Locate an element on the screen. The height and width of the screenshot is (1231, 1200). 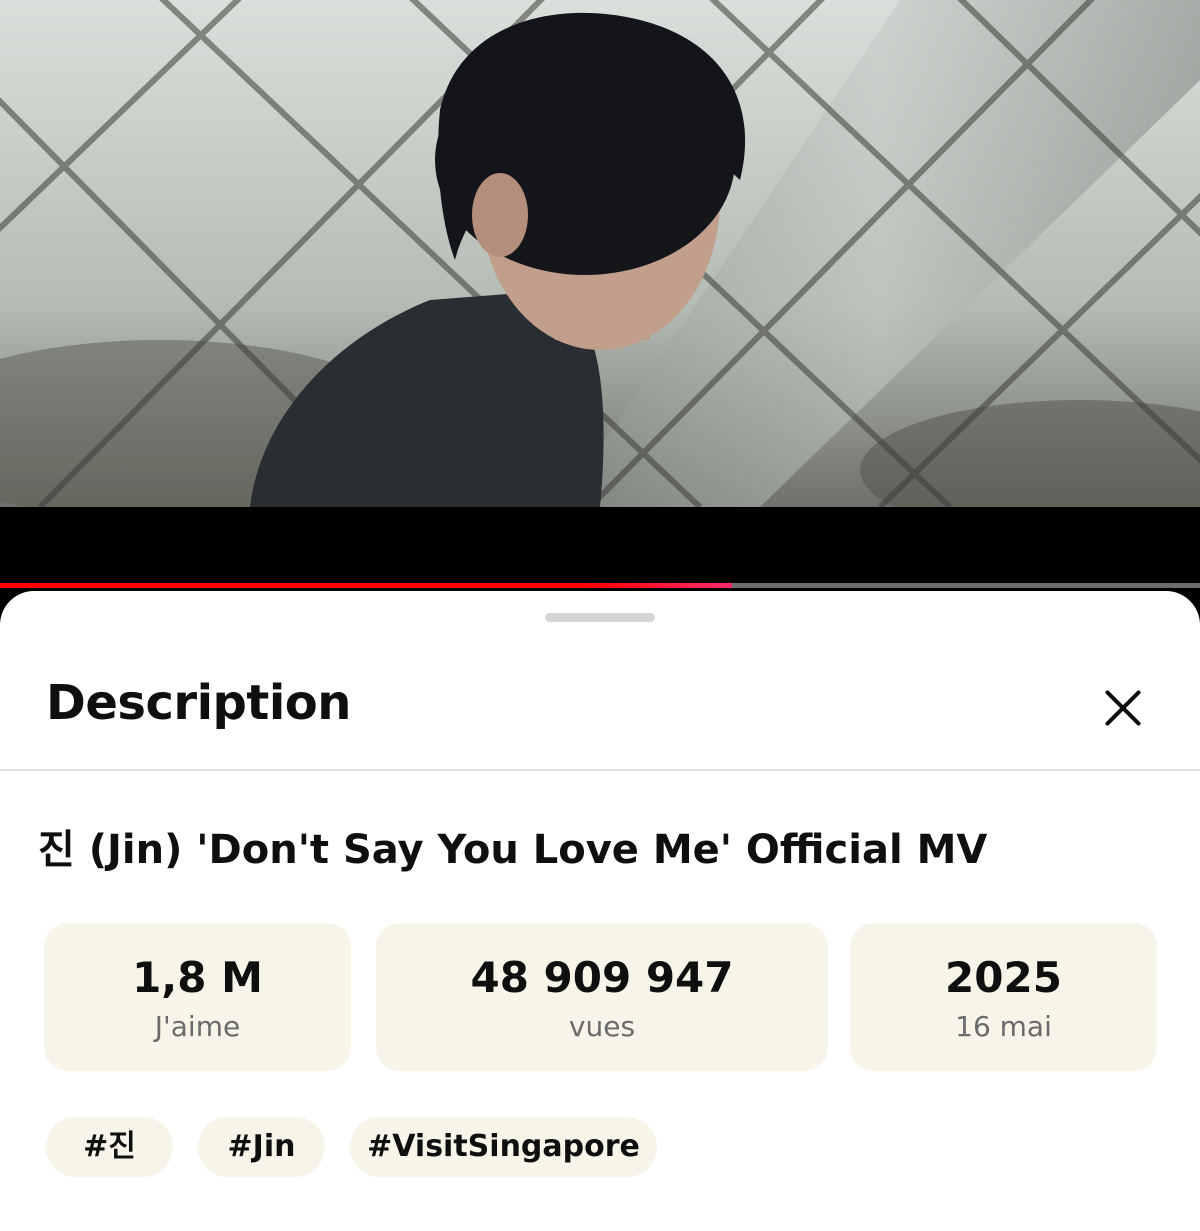
likes-stat: 1,8 M J'aime is located at coordinates (197, 997).